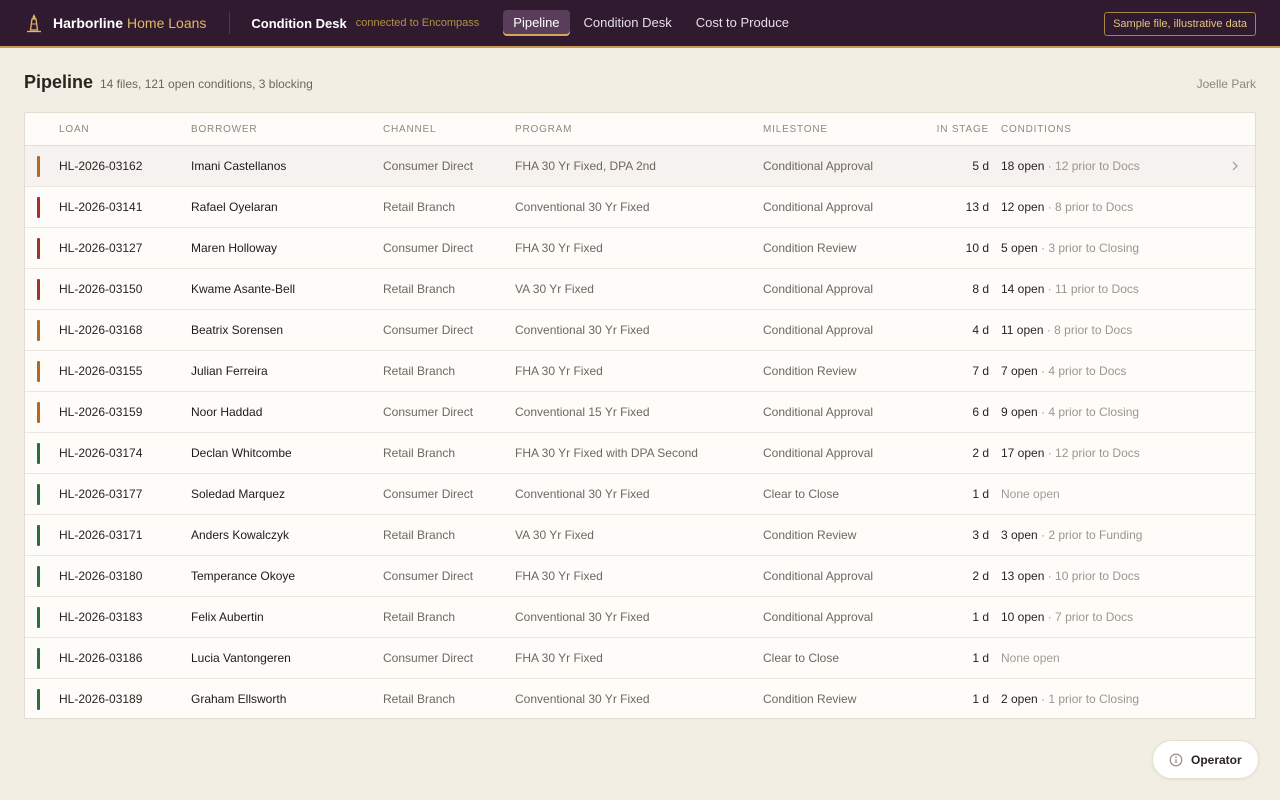 Image resolution: width=1280 pixels, height=800 pixels. What do you see at coordinates (227, 412) in the screenshot?
I see `borrower-name: Noor Haddad` at bounding box center [227, 412].